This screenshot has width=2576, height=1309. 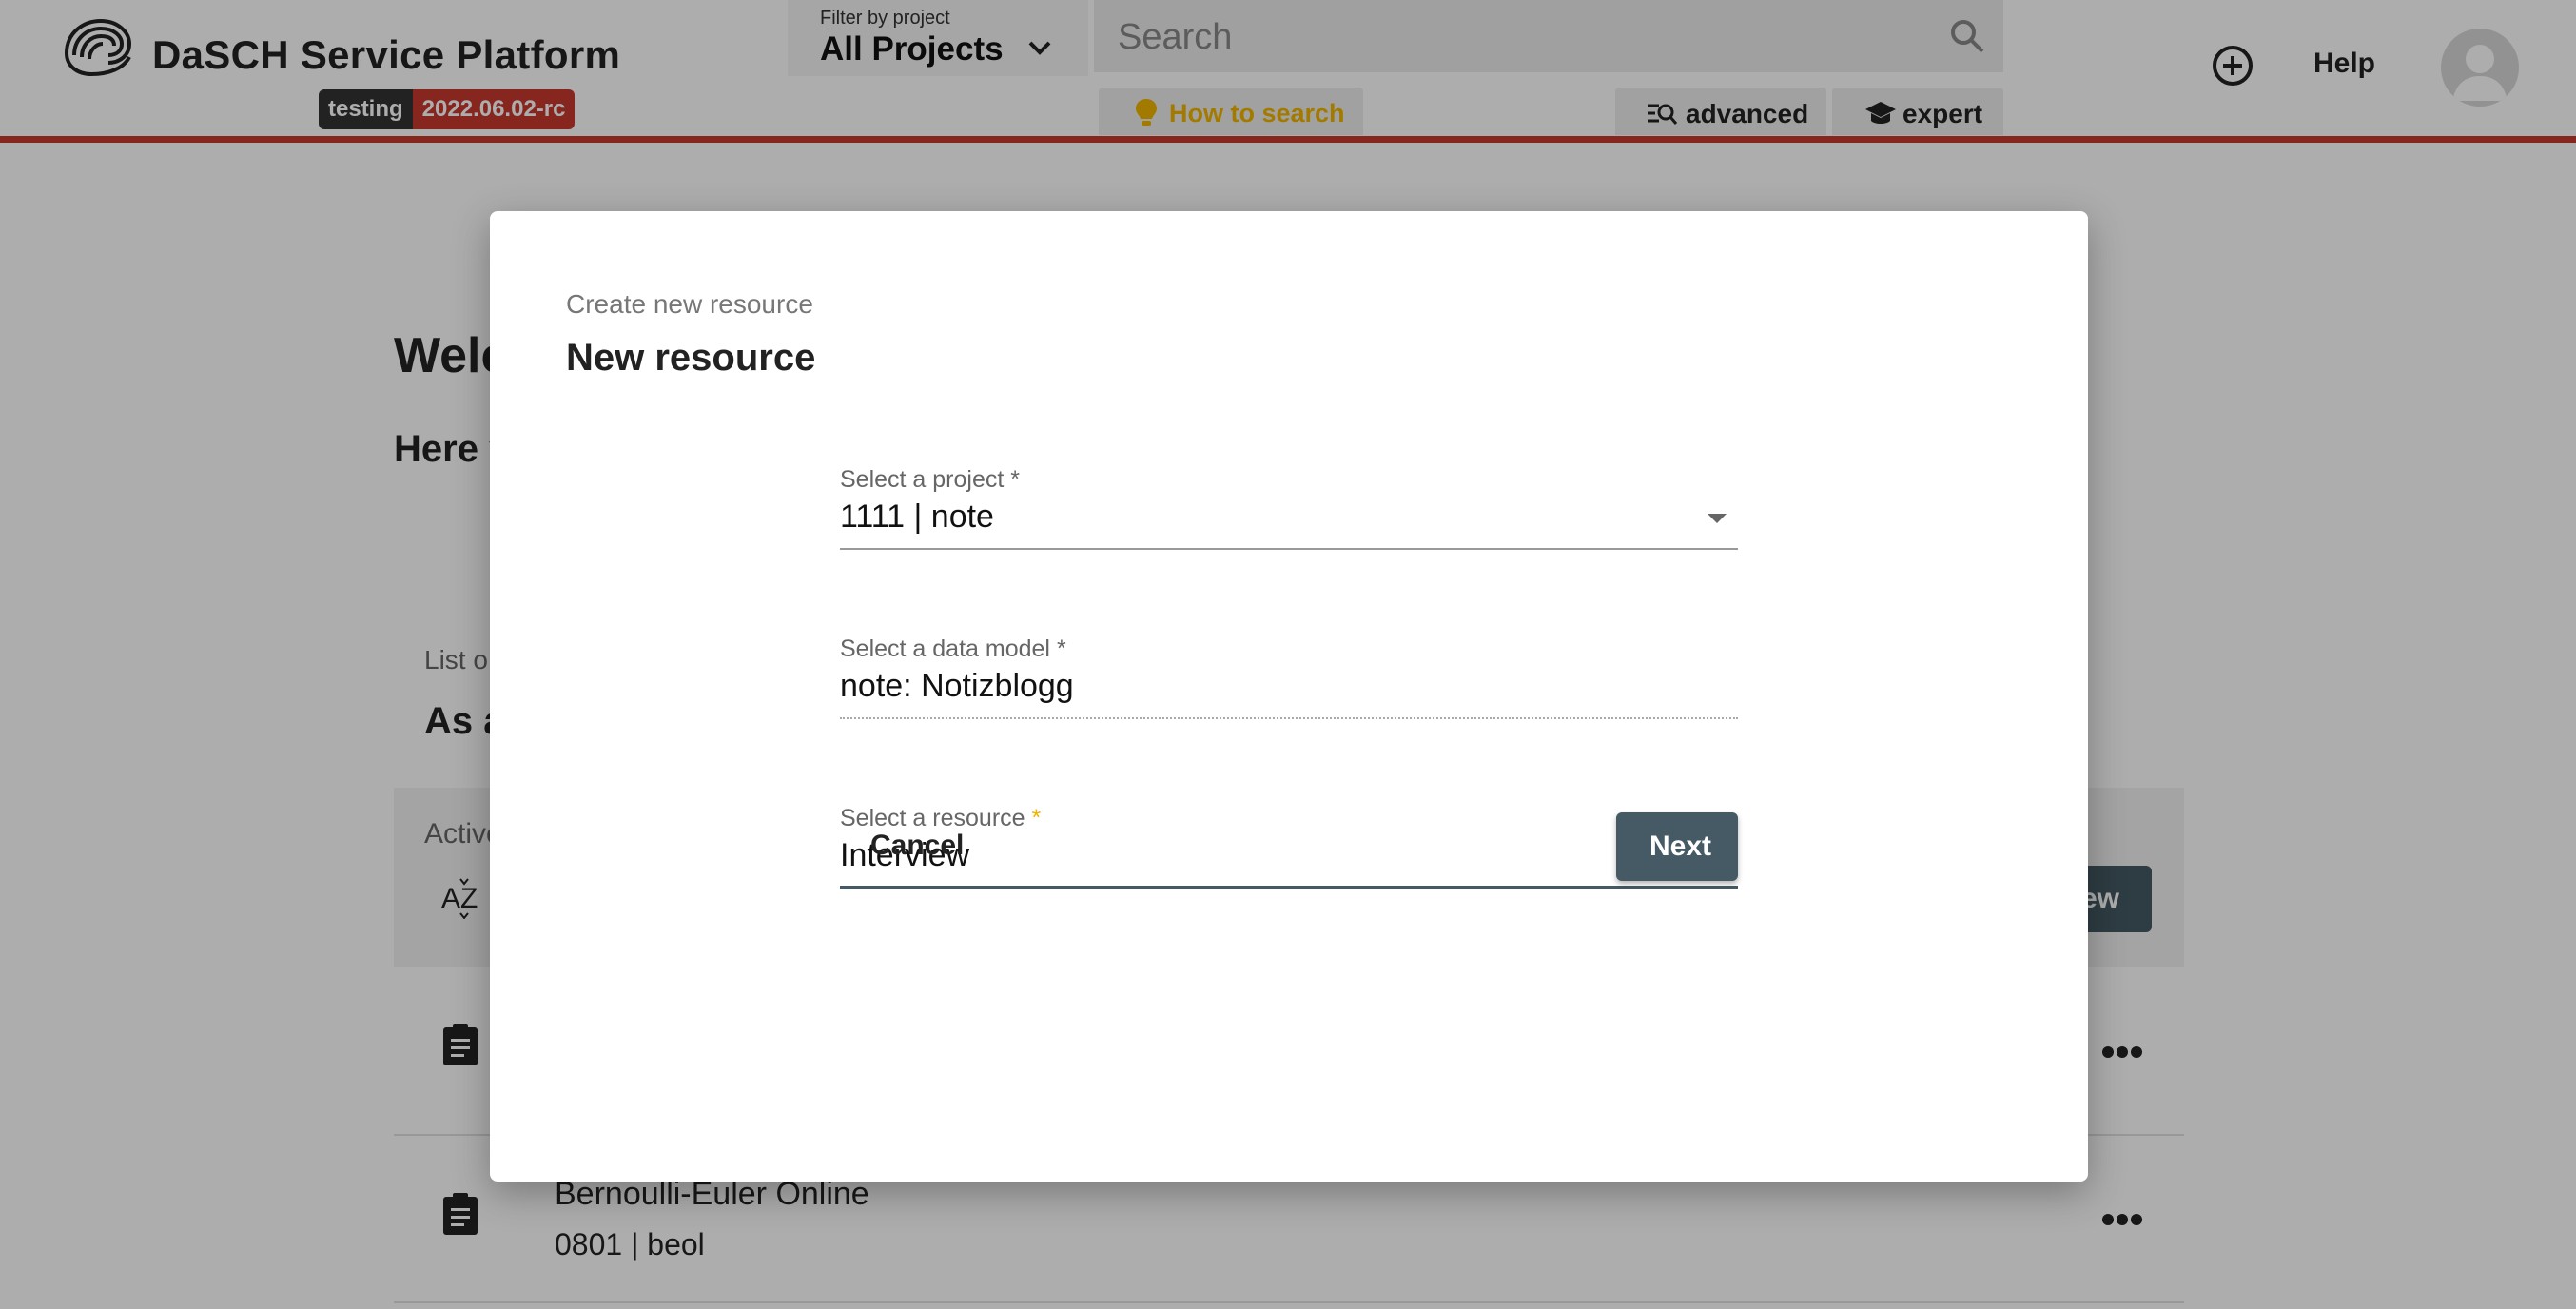 I want to click on dropdown-arrow-icon, so click(x=1718, y=518).